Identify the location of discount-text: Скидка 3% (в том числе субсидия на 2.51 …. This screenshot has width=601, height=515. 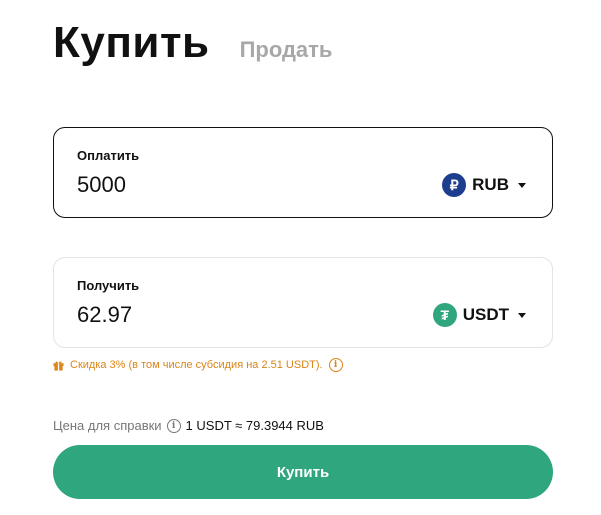
(196, 365).